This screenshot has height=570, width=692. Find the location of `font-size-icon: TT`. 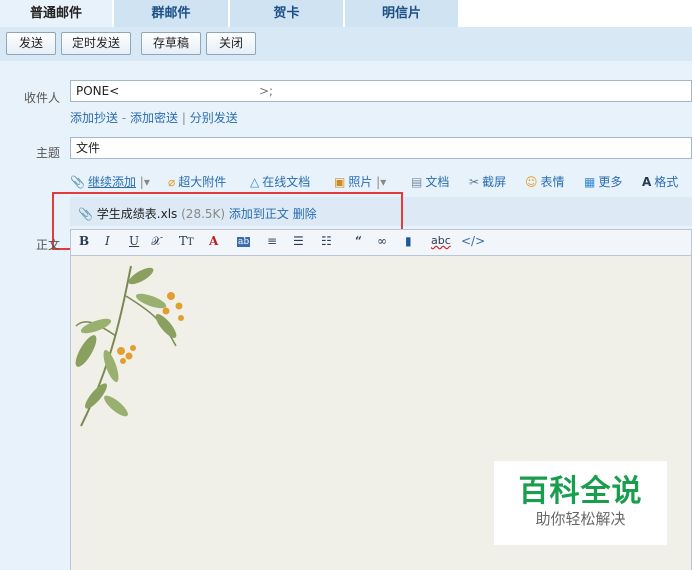

font-size-icon: TT is located at coordinates (186, 241).